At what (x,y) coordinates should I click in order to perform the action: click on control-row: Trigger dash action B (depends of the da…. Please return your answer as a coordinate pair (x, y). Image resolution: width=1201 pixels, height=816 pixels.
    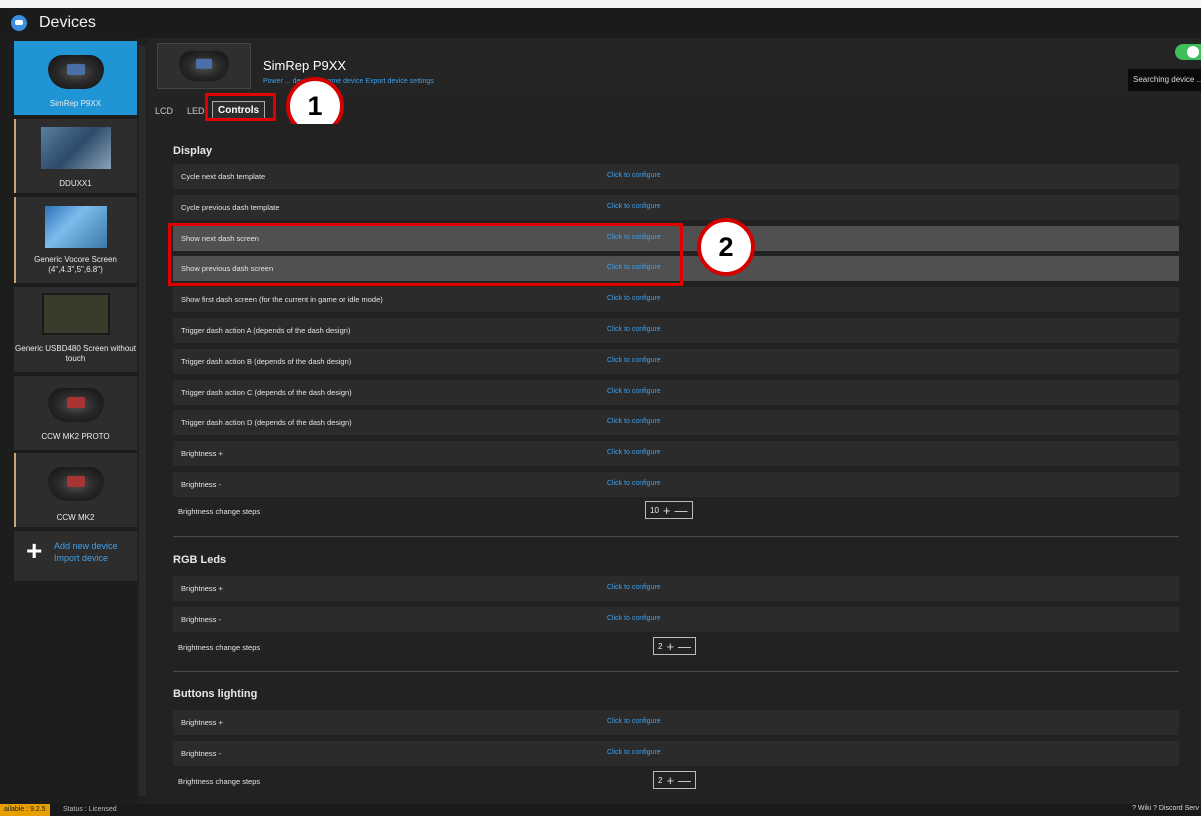
    Looking at the image, I should click on (676, 361).